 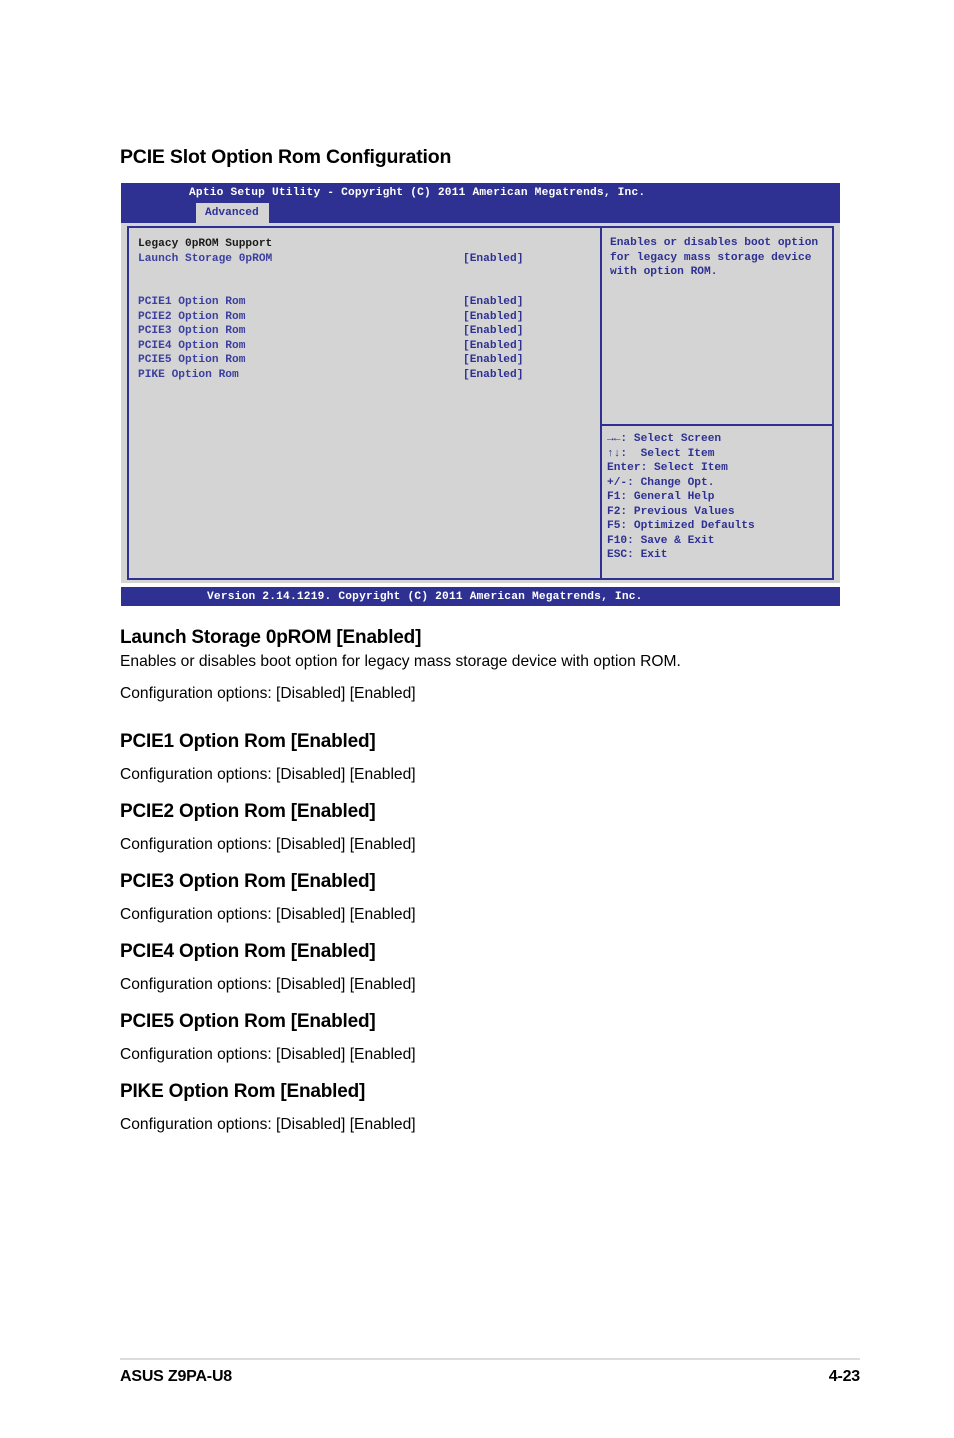 I want to click on footer-divider, so click(x=490, y=1359).